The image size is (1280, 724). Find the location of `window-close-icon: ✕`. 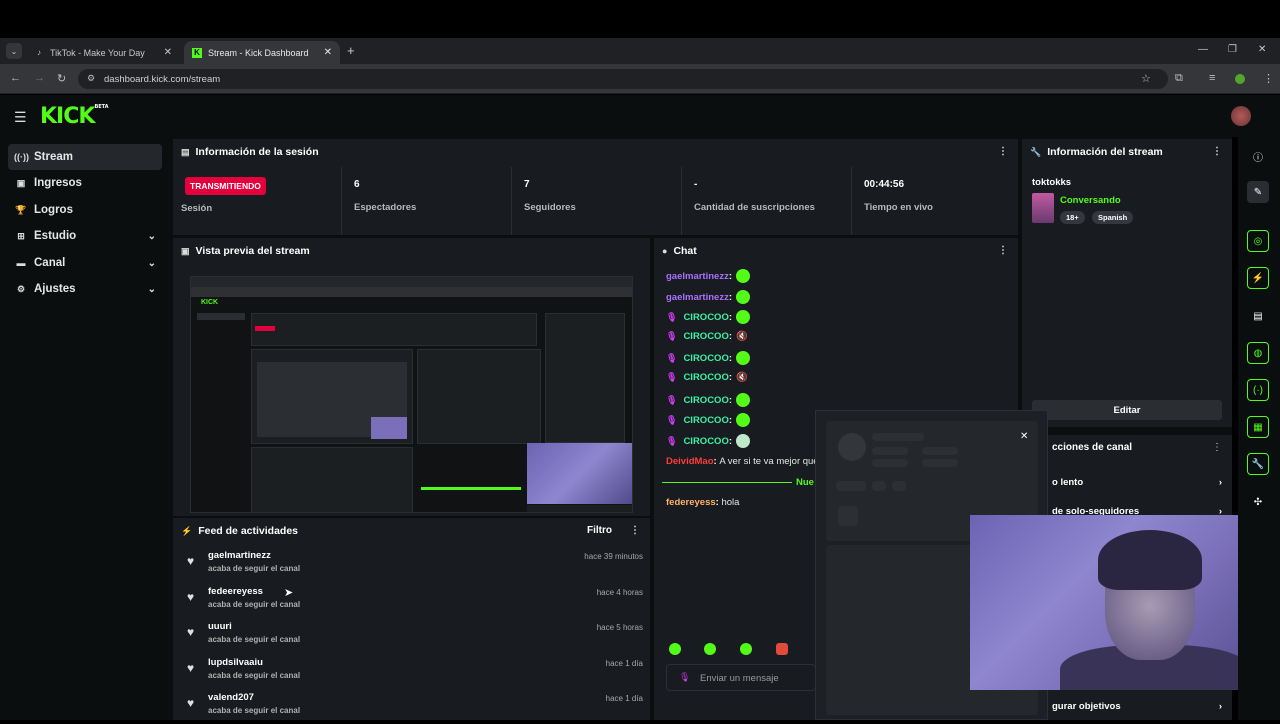

window-close-icon: ✕ is located at coordinates (1262, 49).